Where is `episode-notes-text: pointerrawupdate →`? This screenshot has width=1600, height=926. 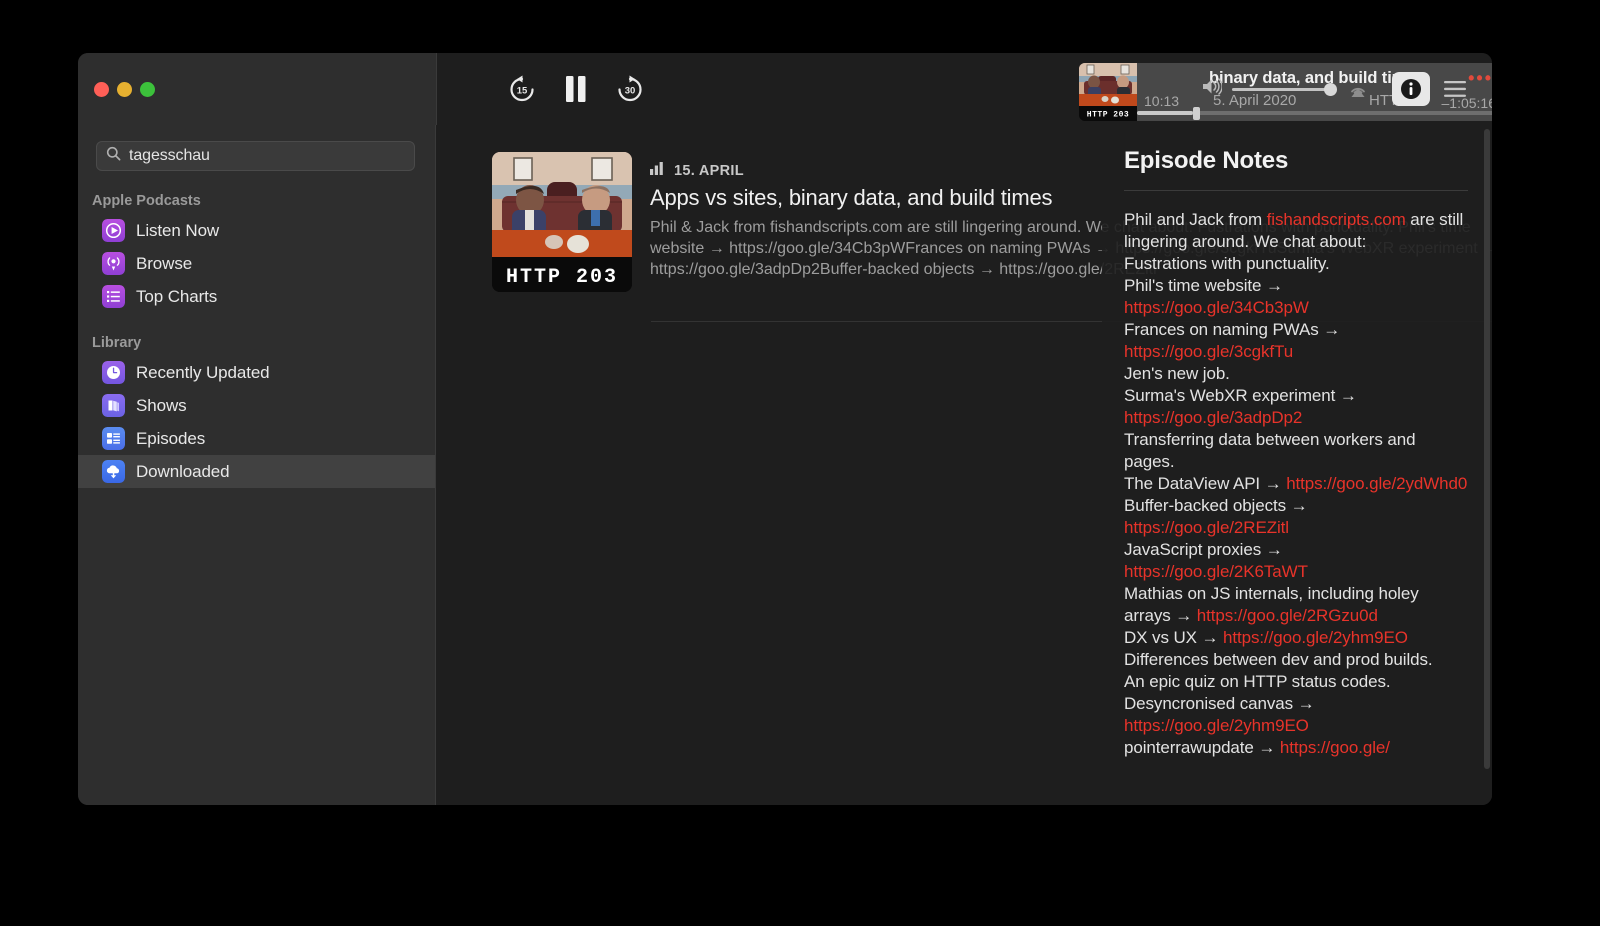
episode-notes-text: pointerrawupdate → is located at coordinates (1202, 747).